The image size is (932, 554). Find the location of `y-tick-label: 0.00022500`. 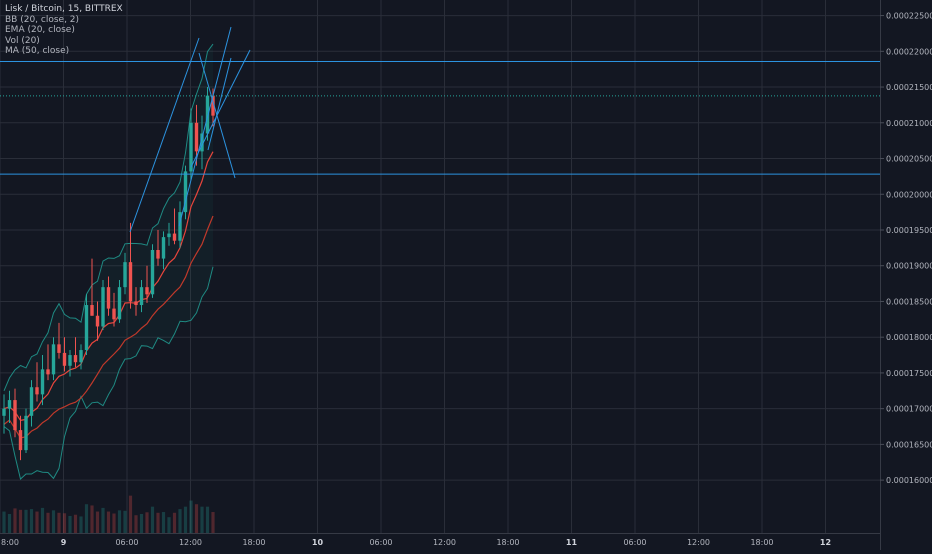

y-tick-label: 0.00022500 is located at coordinates (909, 16).